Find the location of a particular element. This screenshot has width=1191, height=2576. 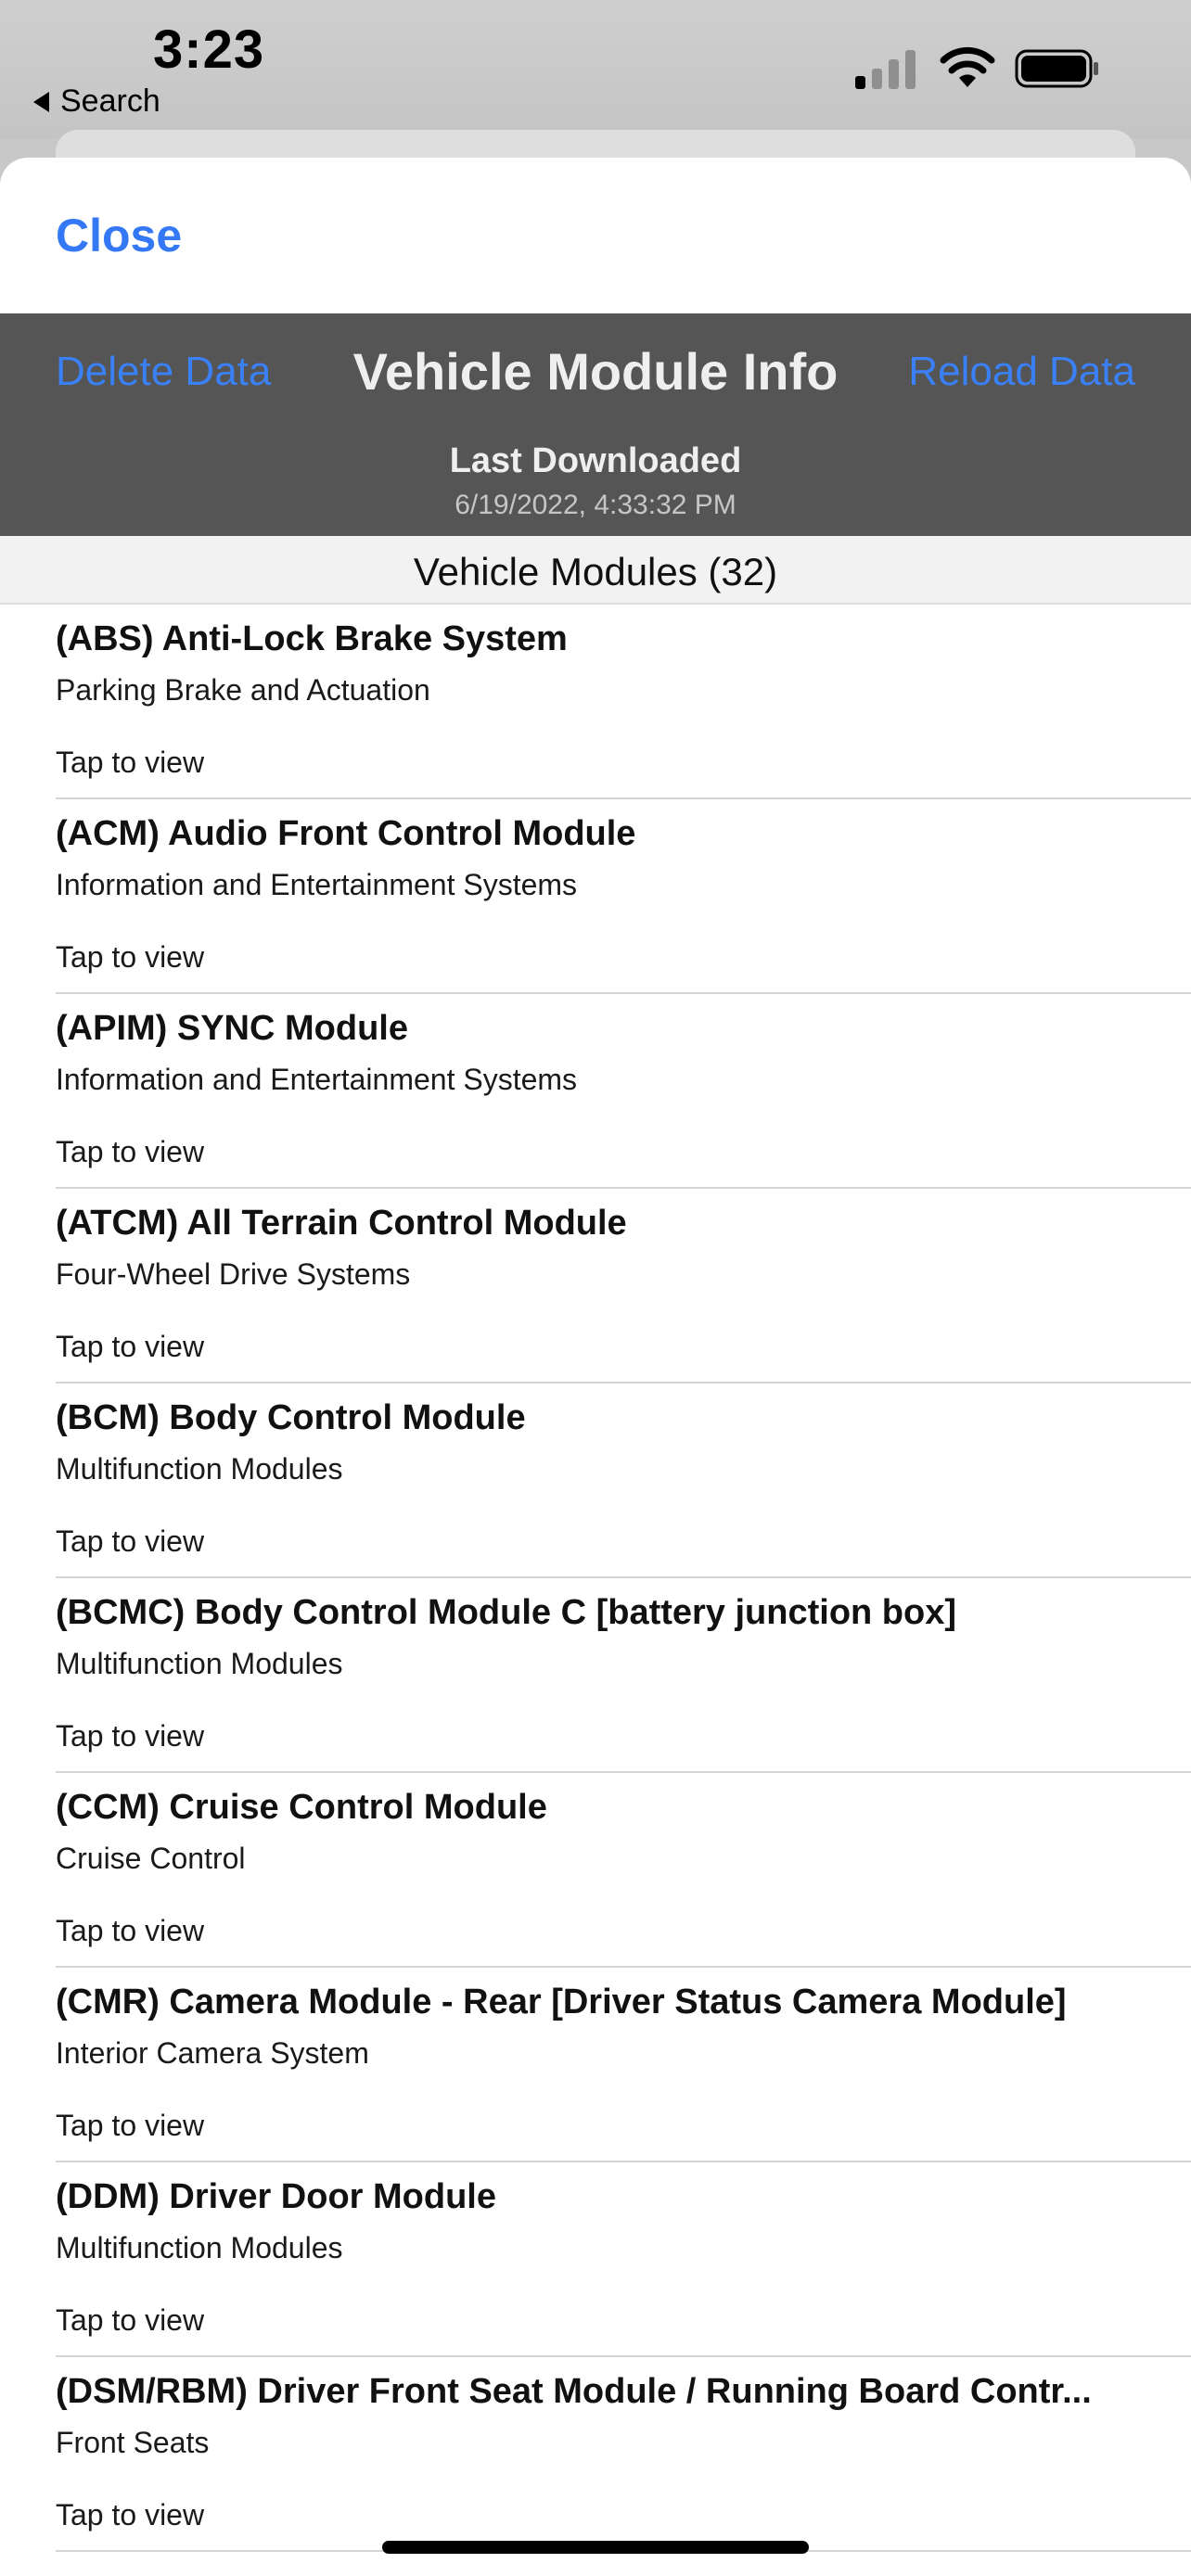

back-to-search-link: Search is located at coordinates (96, 102).